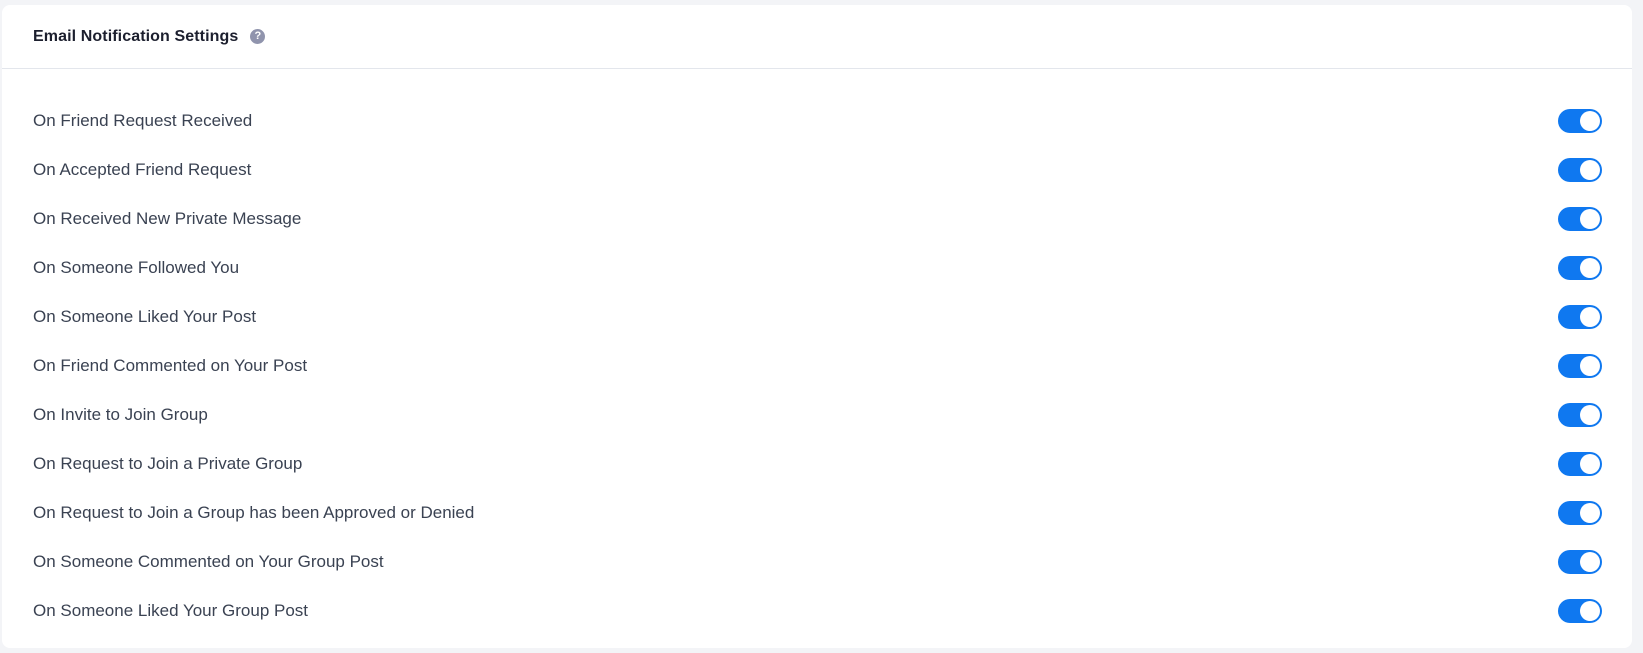 The image size is (1643, 653). I want to click on setting-label: On Someone Commented on Your Group Post, so click(208, 561).